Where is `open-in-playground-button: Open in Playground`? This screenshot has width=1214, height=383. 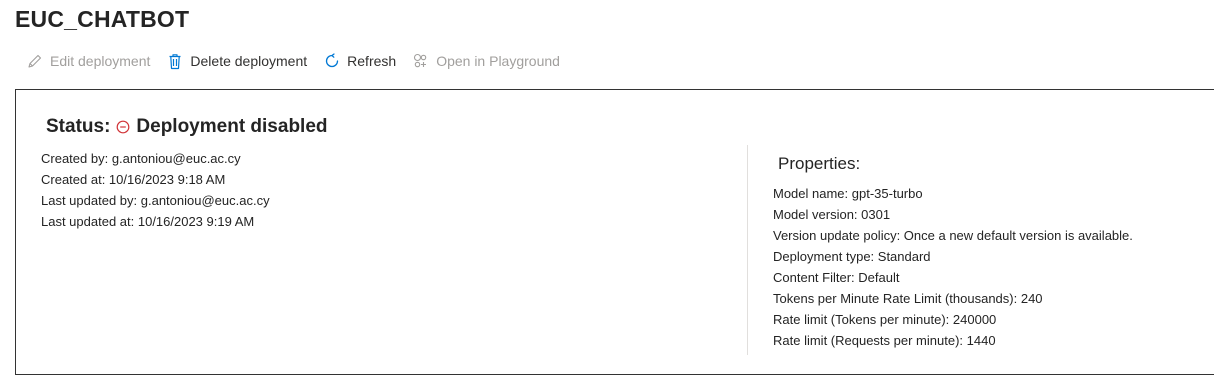
open-in-playground-button: Open in Playground is located at coordinates (486, 61).